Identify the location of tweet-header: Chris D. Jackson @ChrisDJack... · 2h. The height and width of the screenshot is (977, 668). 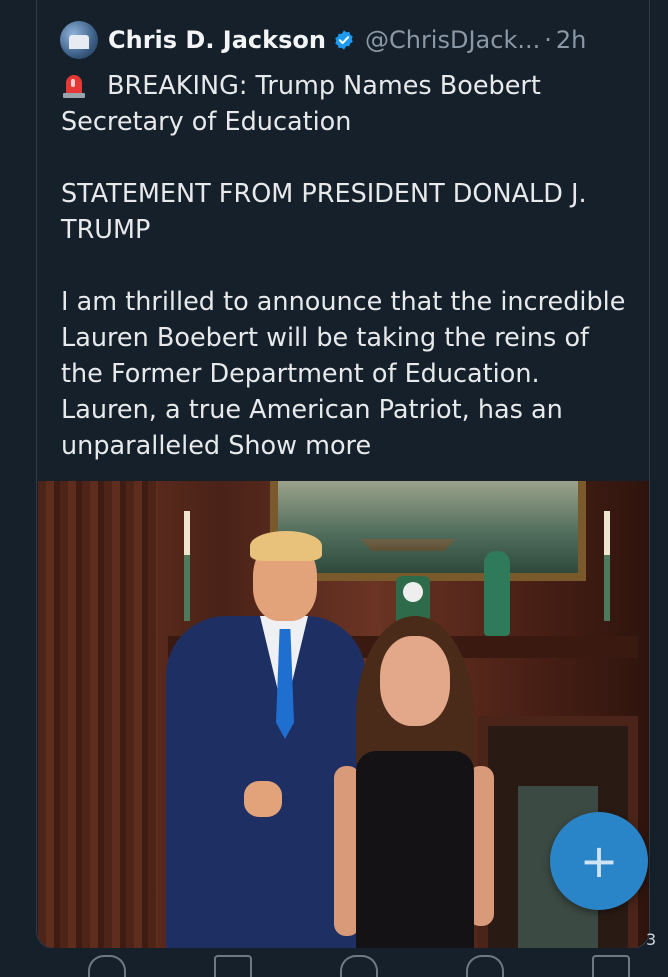
(323, 40).